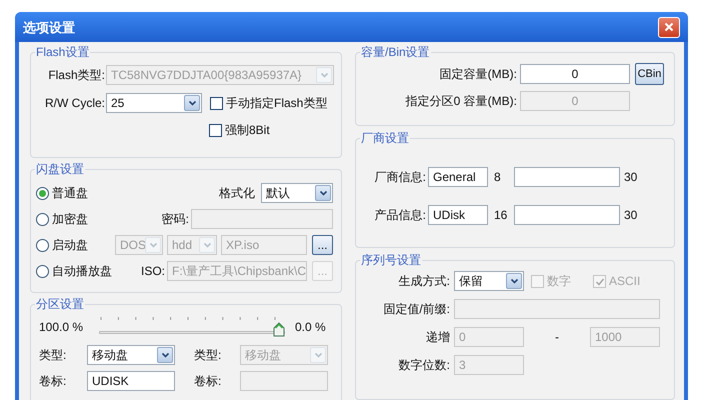  Describe the element at coordinates (500, 215) in the screenshot. I see `length-count: 16` at that location.